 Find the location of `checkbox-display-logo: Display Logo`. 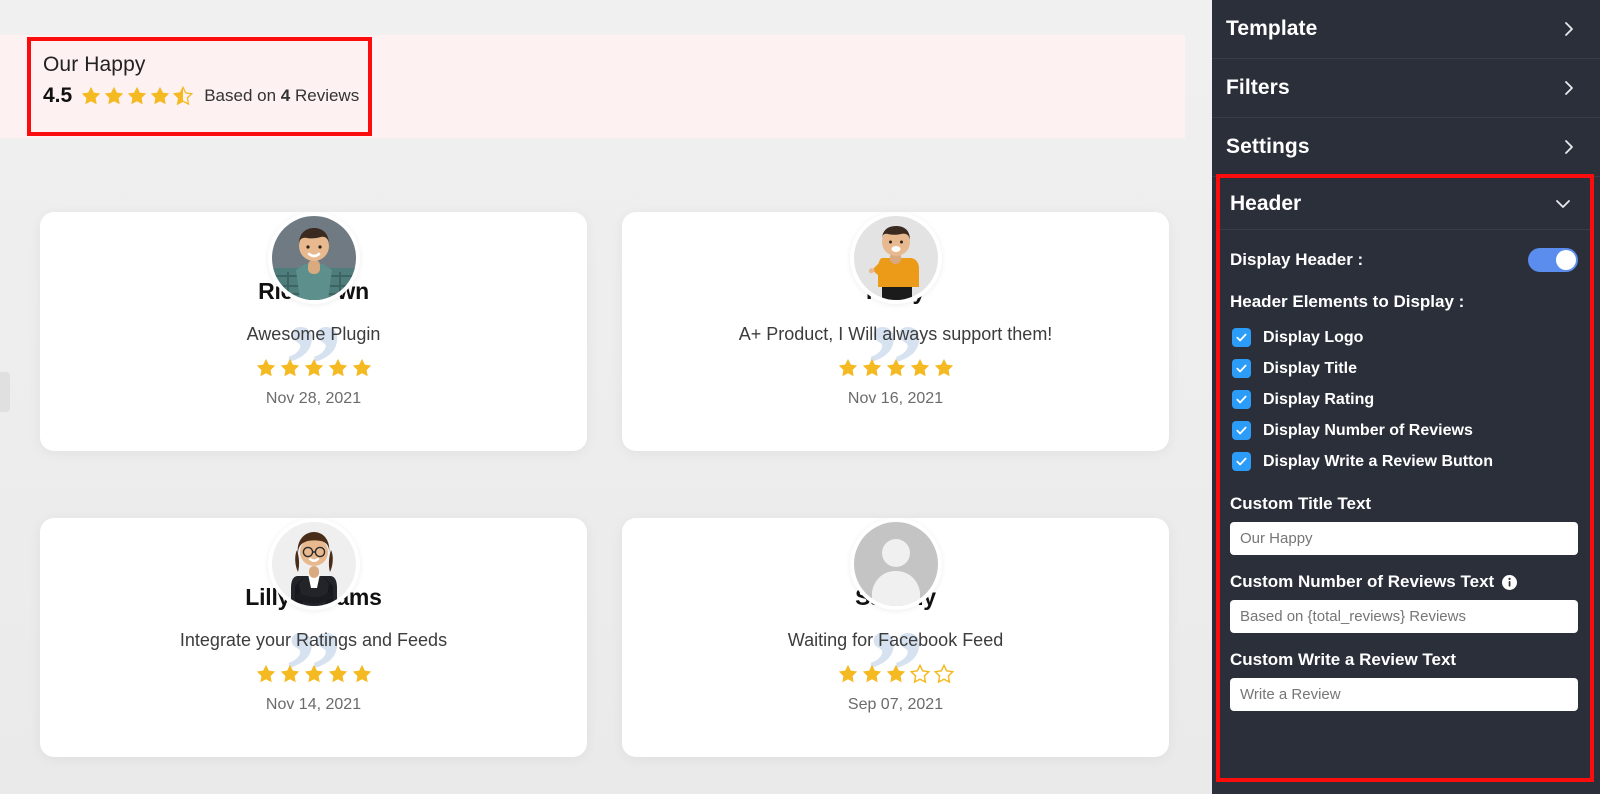

checkbox-display-logo: Display Logo is located at coordinates (1404, 337).